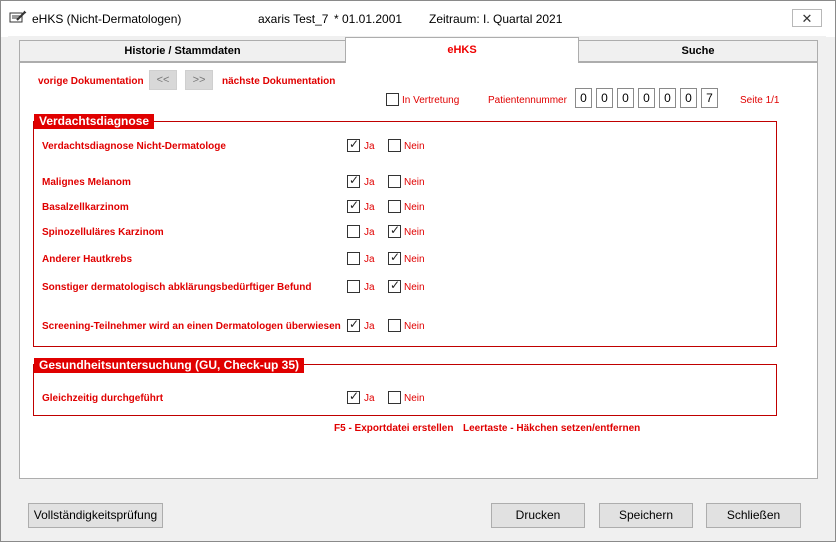 The height and width of the screenshot is (542, 836). I want to click on close-window-button: ✕, so click(807, 18).